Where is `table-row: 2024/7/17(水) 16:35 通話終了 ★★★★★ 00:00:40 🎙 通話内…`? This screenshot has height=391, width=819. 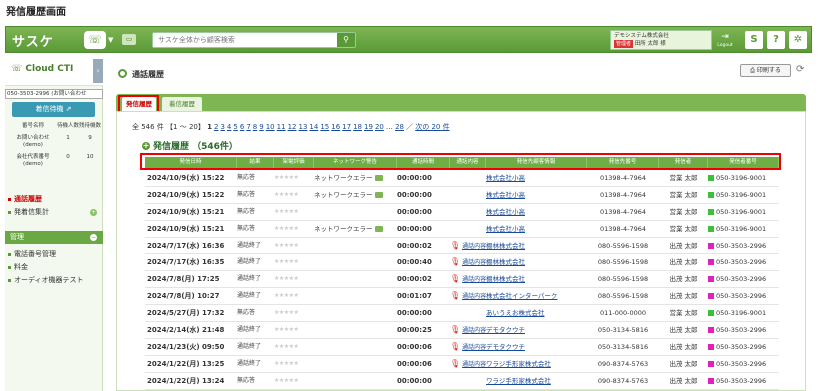
table-row: 2024/7/17(水) 16:35 通話終了 ★★★★★ 00:00:40 🎙 通話内… is located at coordinates (462, 263).